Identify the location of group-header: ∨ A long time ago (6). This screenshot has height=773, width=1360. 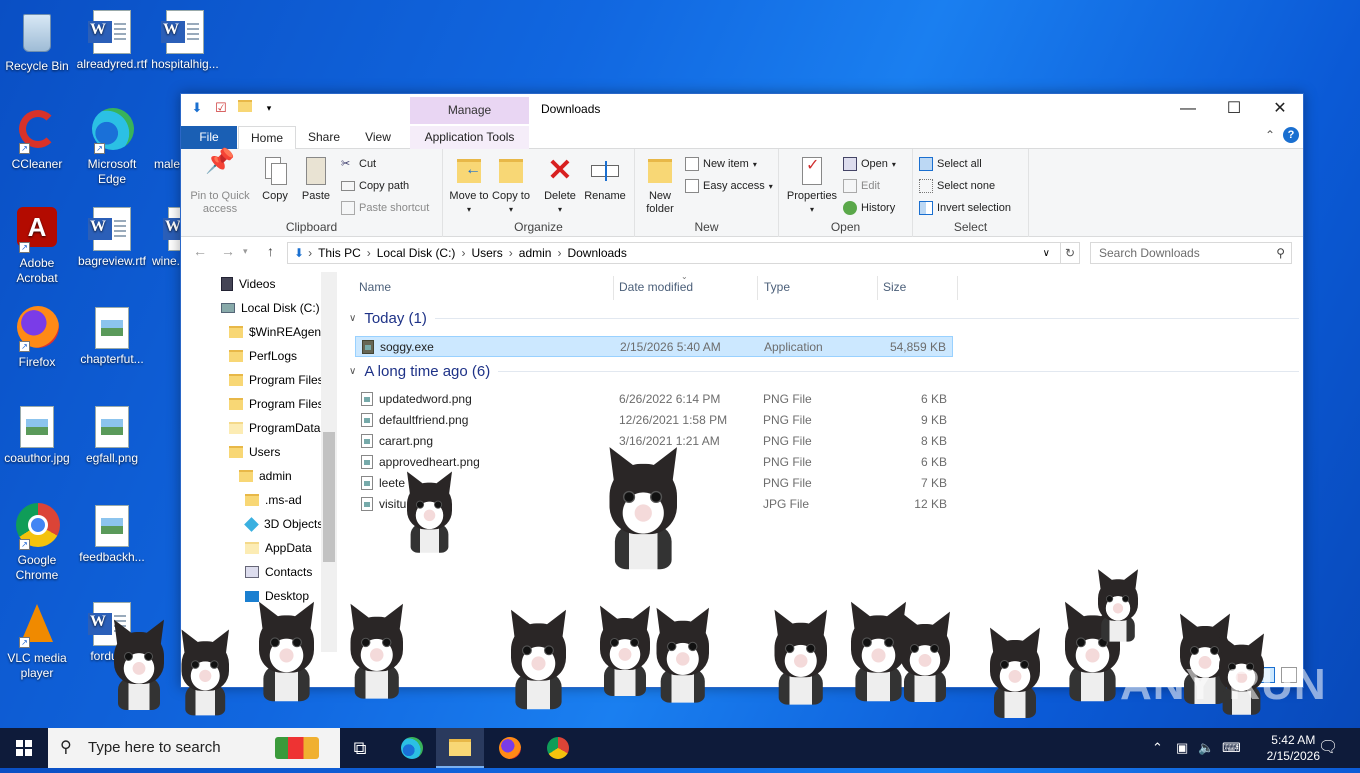
(824, 371).